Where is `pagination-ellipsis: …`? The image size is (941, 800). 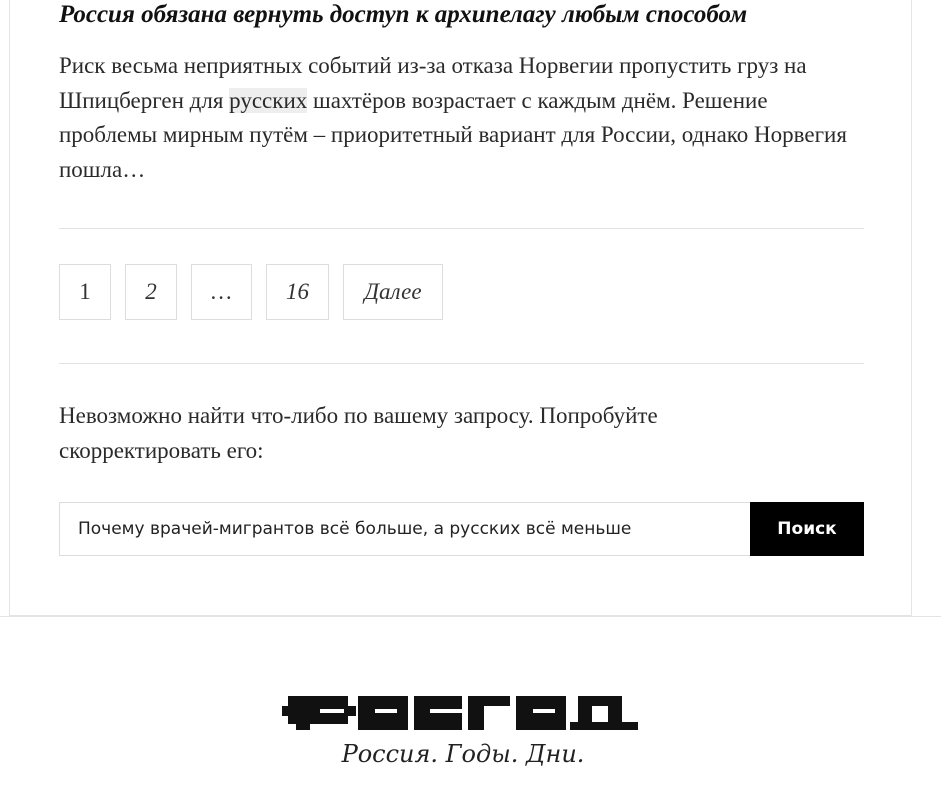 pagination-ellipsis: … is located at coordinates (221, 292).